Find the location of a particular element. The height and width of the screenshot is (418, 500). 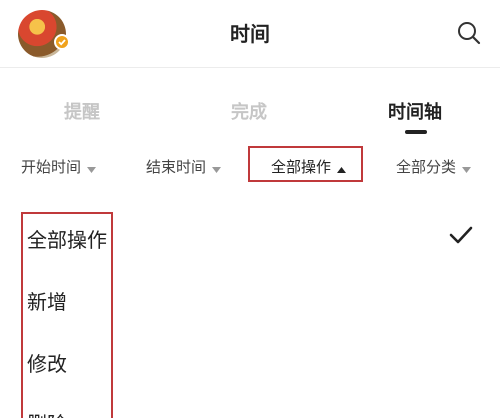

active-tab-indicator is located at coordinates (416, 132).